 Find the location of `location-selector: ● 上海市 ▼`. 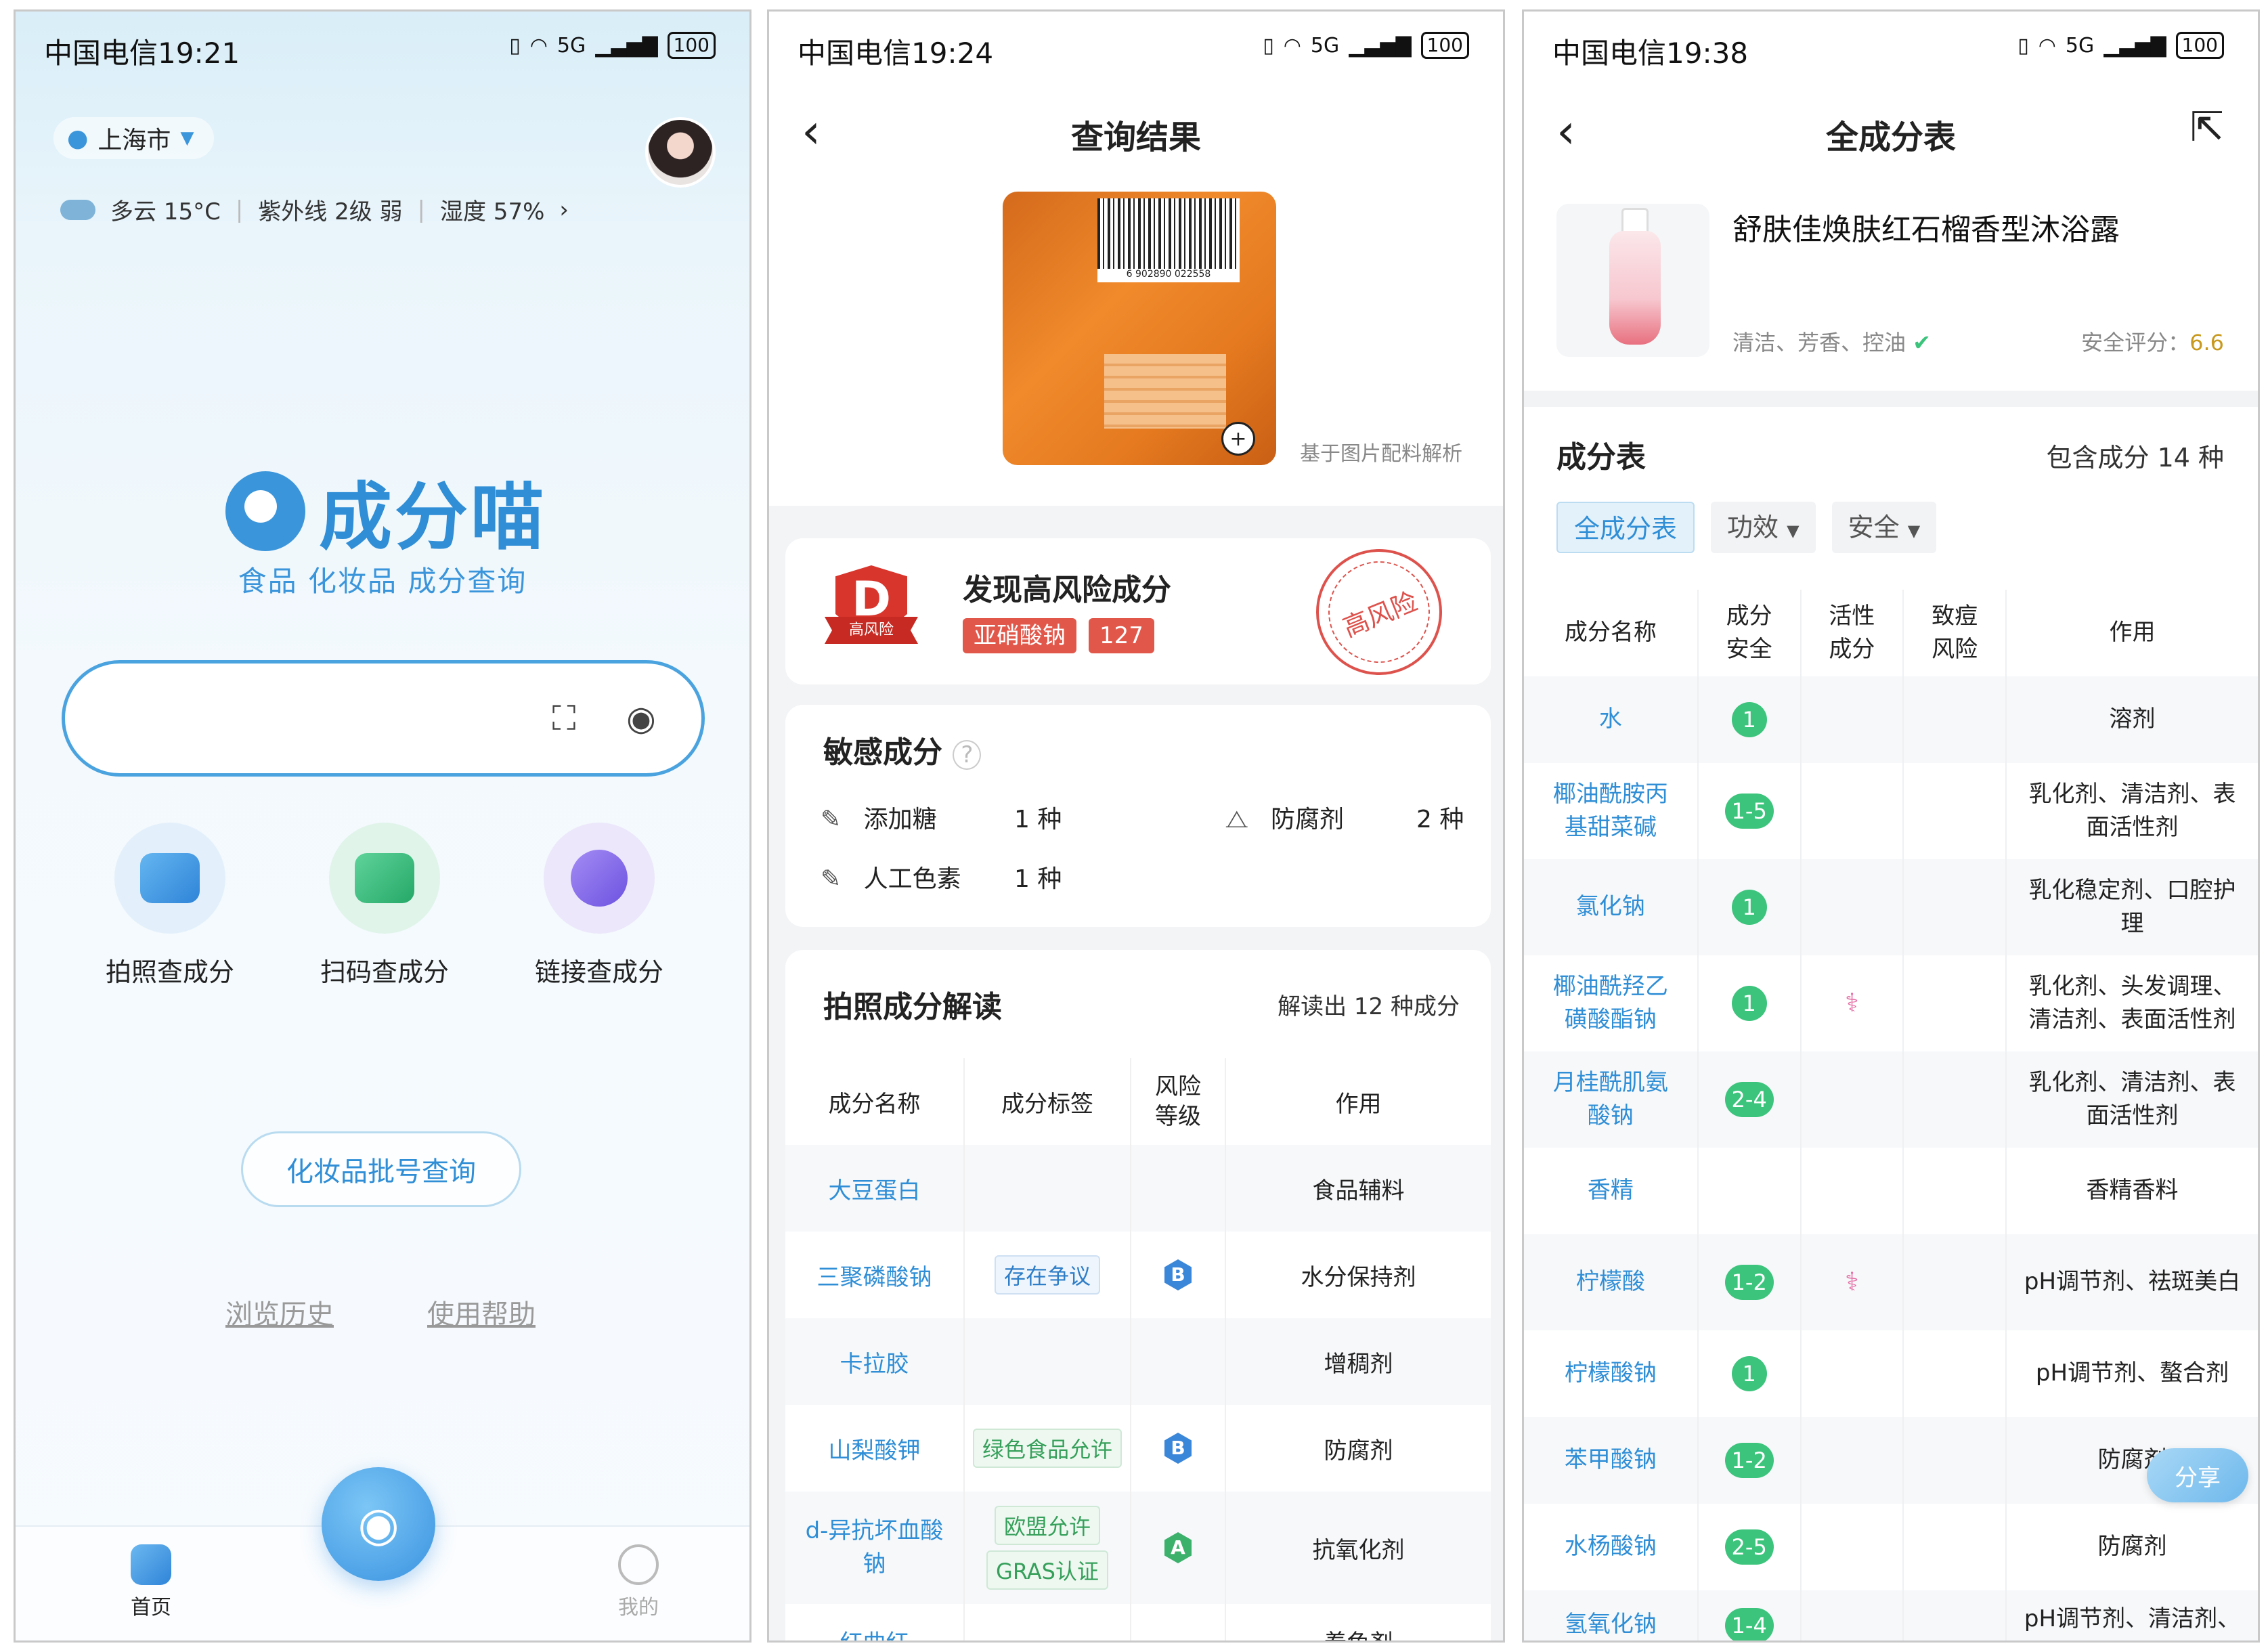

location-selector: ● 上海市 ▼ is located at coordinates (134, 138).